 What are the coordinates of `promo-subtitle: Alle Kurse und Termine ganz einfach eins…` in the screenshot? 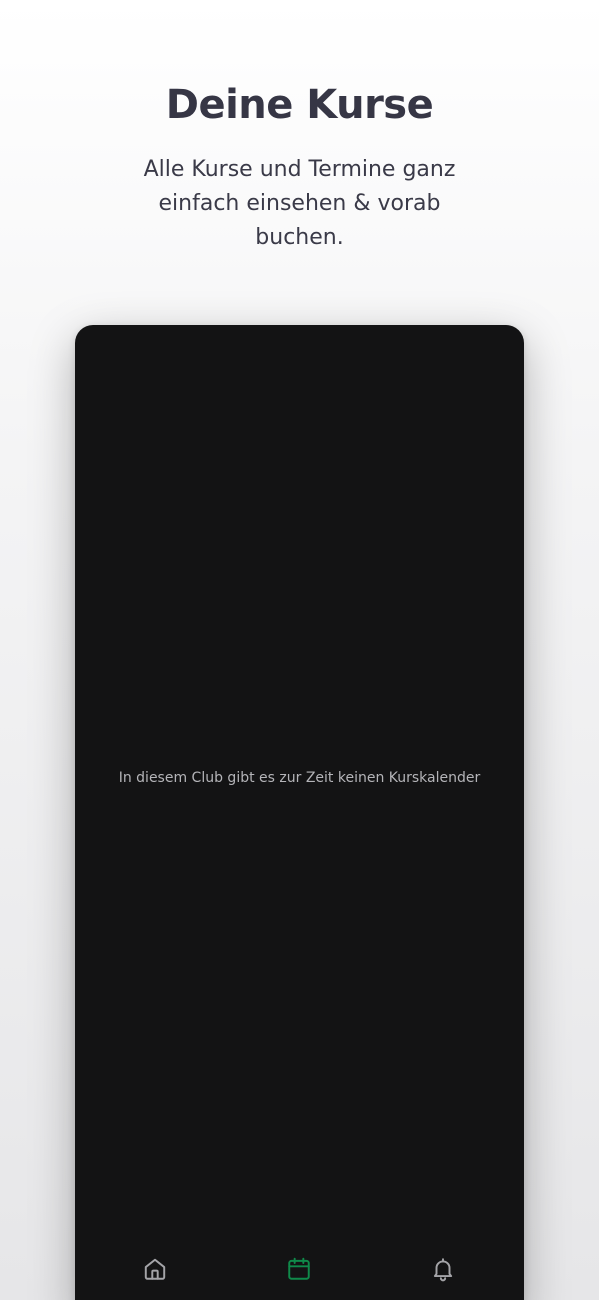 It's located at (299, 203).